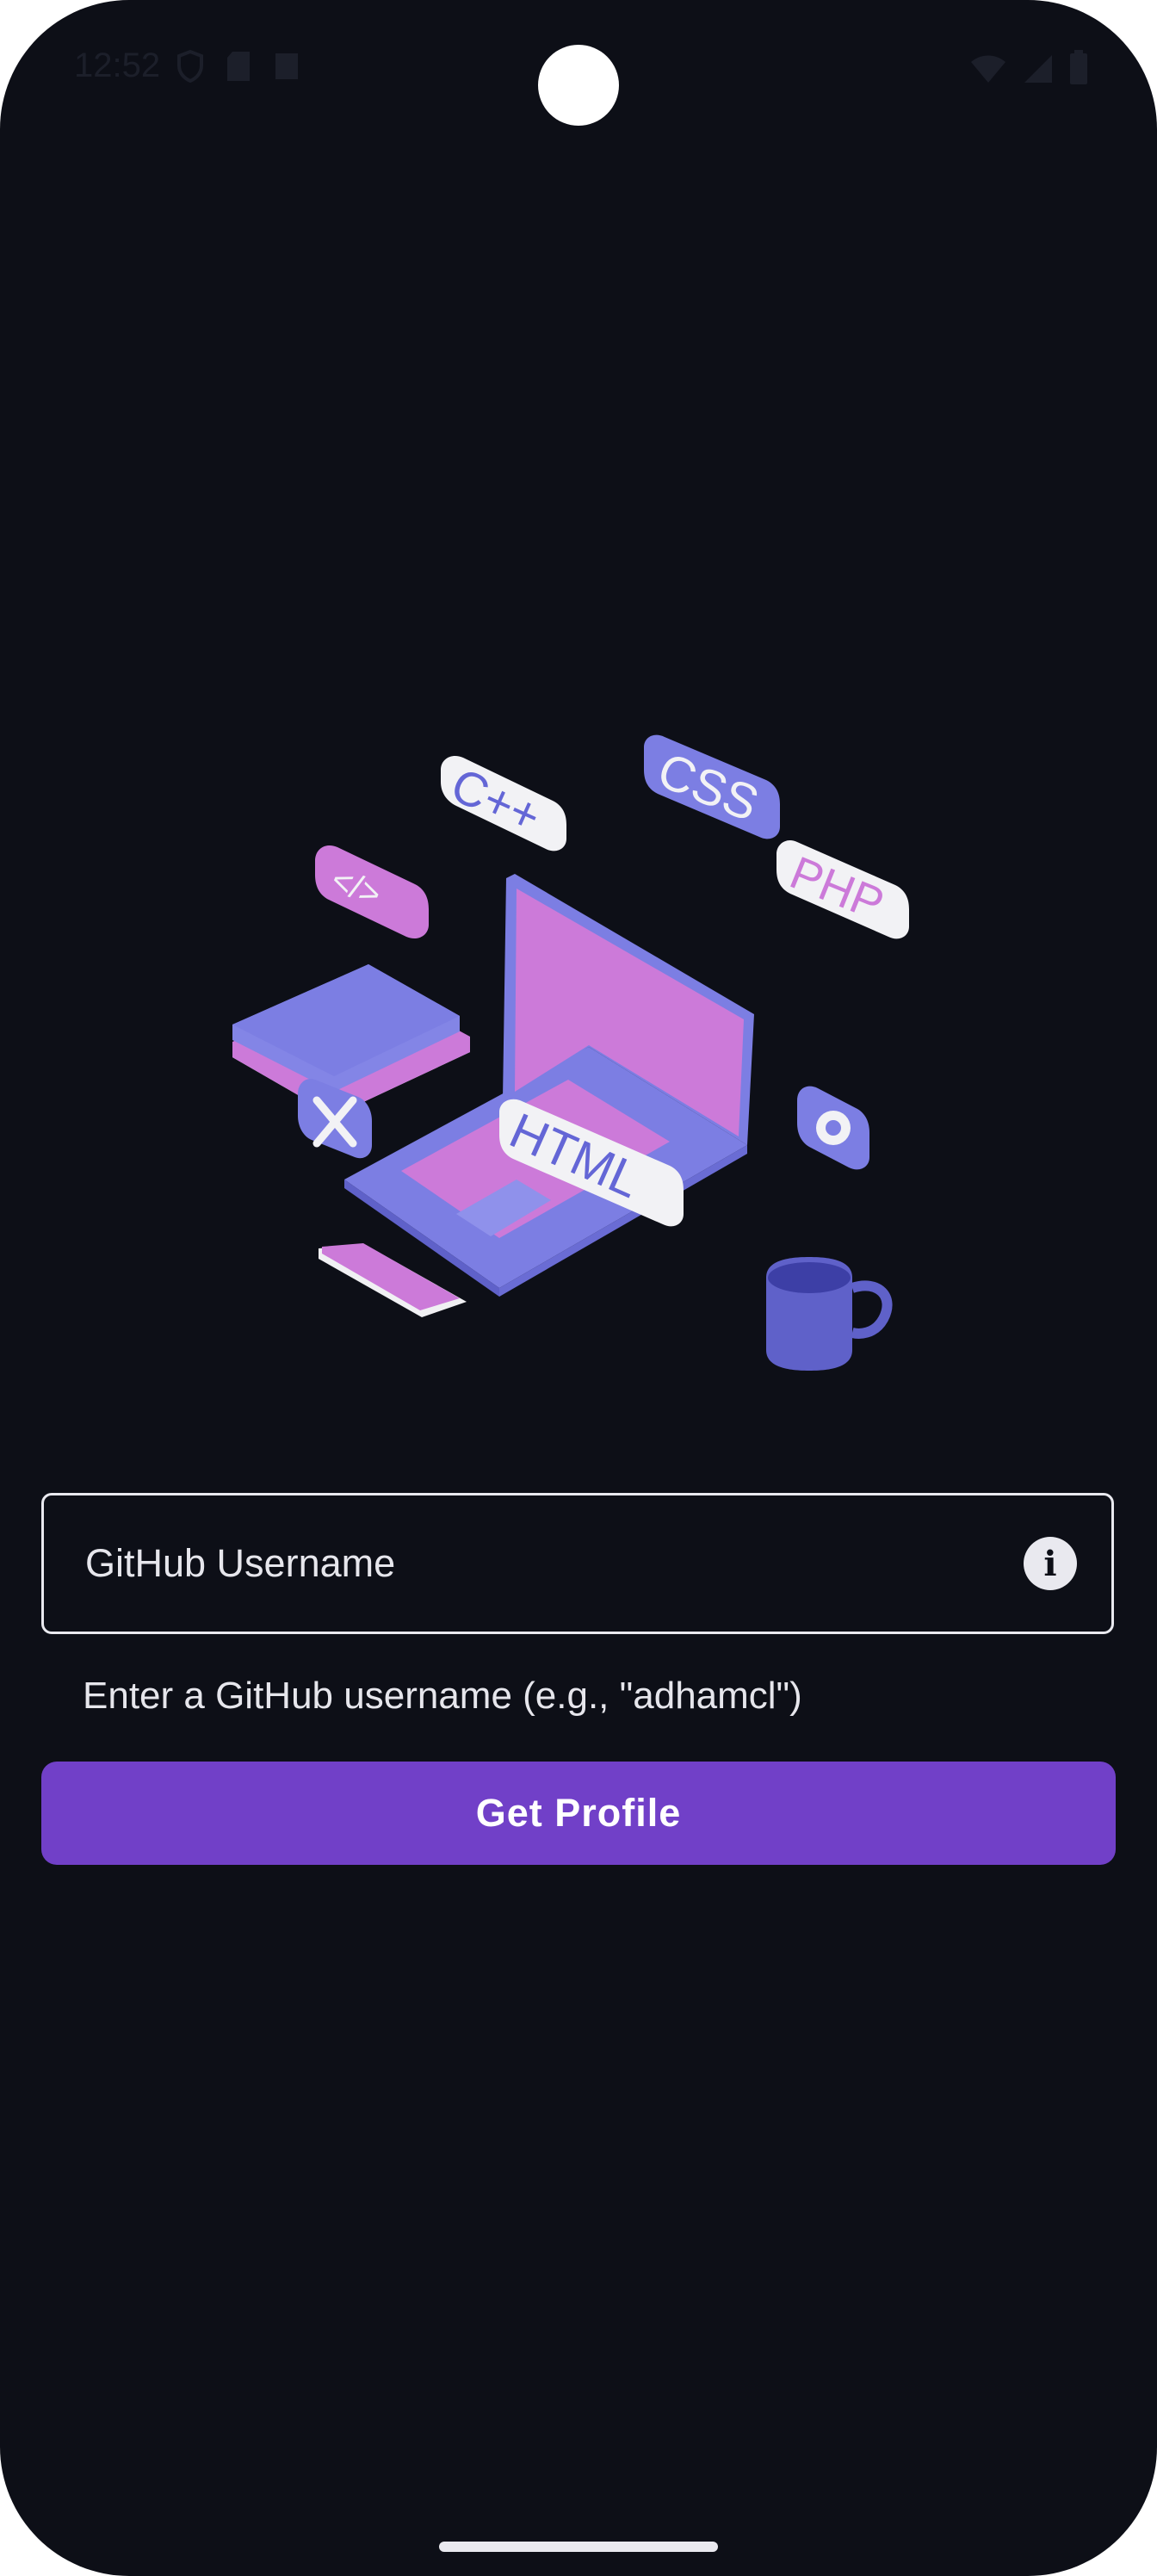 Image resolution: width=1157 pixels, height=2576 pixels. What do you see at coordinates (351, 1040) in the screenshot?
I see `books-object` at bounding box center [351, 1040].